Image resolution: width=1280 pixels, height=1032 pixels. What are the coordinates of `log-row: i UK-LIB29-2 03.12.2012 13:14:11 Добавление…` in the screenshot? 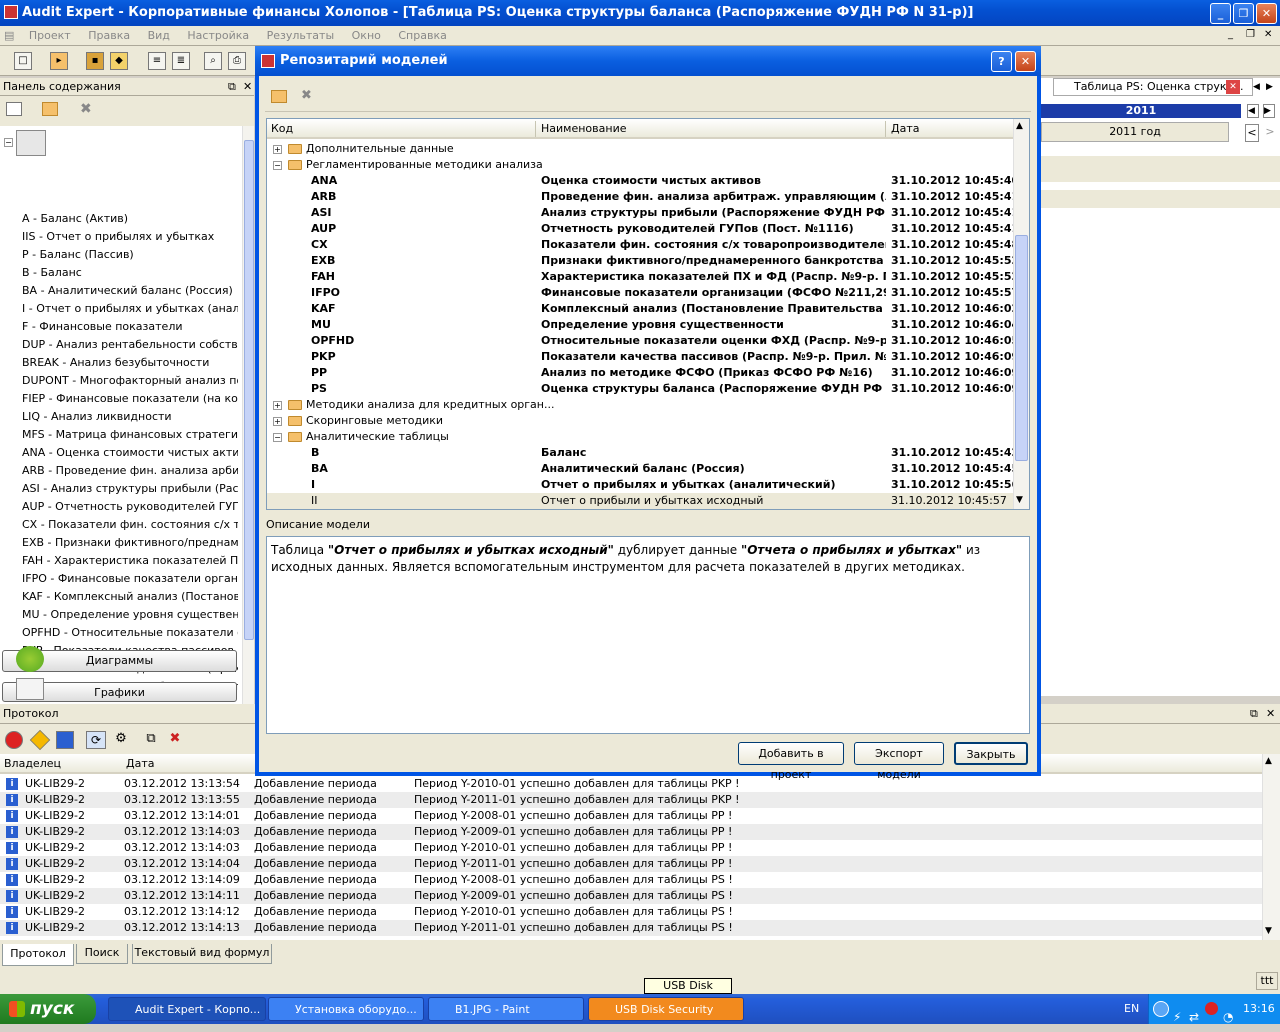 It's located at (631, 896).